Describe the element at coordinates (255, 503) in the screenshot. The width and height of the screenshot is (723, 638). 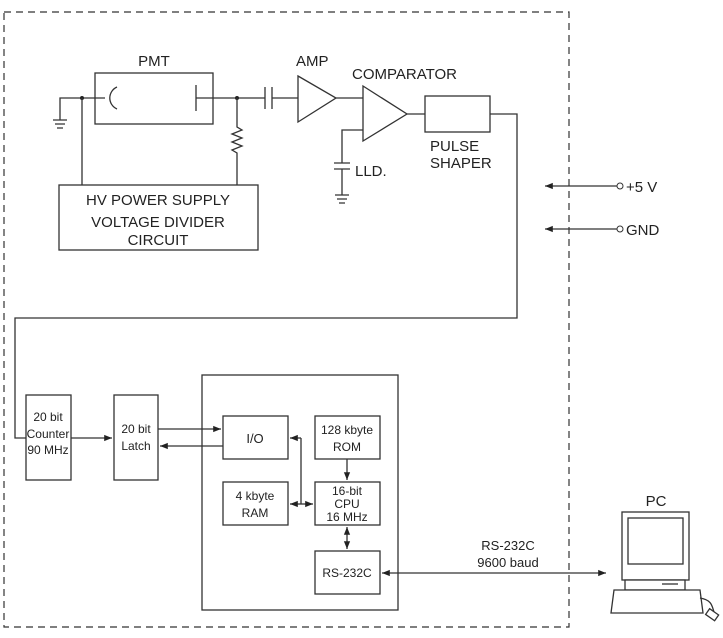
I see `ram-block: 4 kbyte RAM` at that location.